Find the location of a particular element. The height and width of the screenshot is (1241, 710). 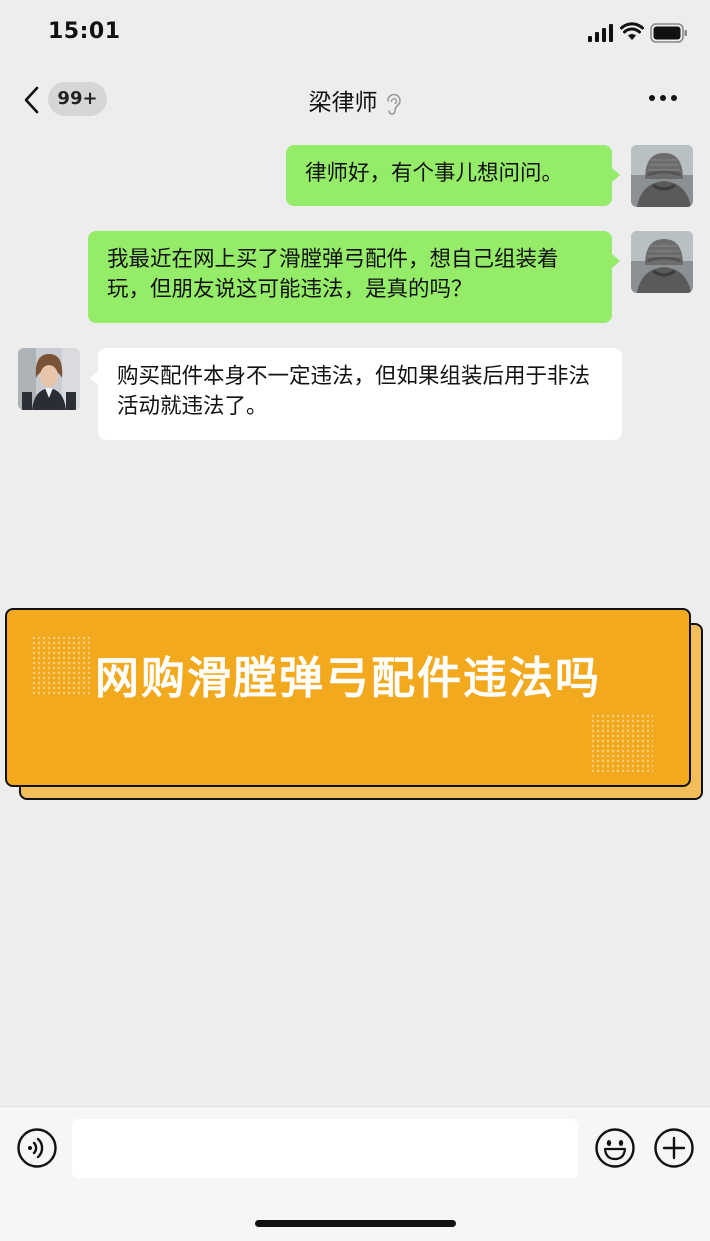

message-text: 购买配件本身不一定违法，但如果组装后用于非法活动就违法了。 is located at coordinates (354, 391).